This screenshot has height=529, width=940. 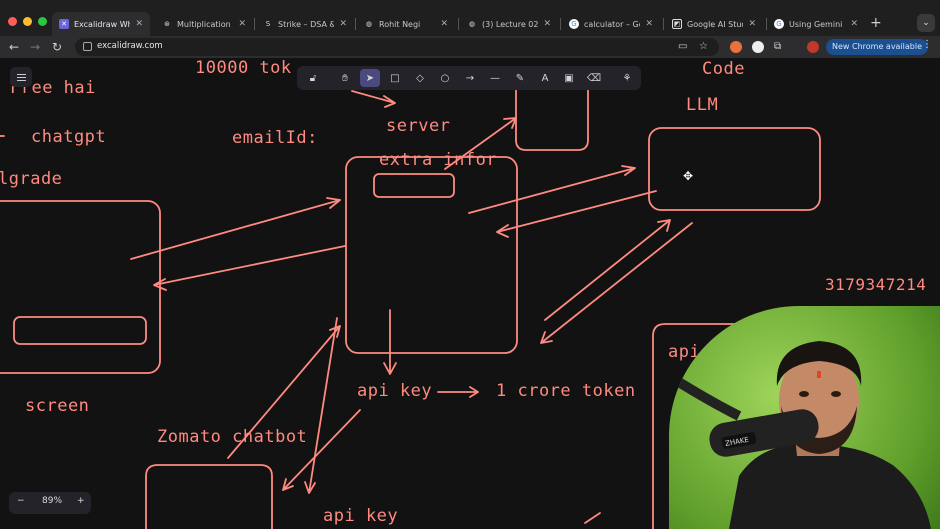 I want to click on llm-box-shape, so click(x=734, y=169).